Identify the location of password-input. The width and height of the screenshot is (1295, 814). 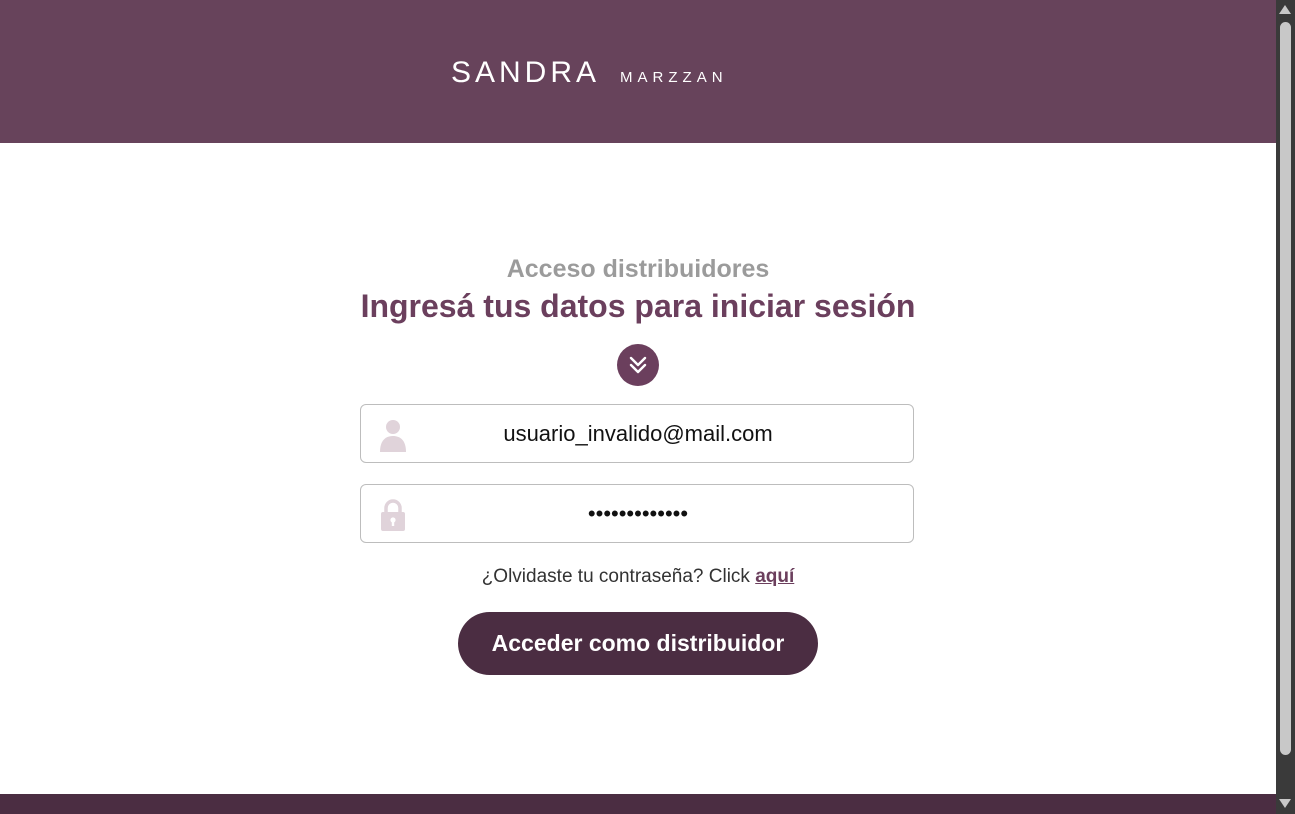
(638, 513).